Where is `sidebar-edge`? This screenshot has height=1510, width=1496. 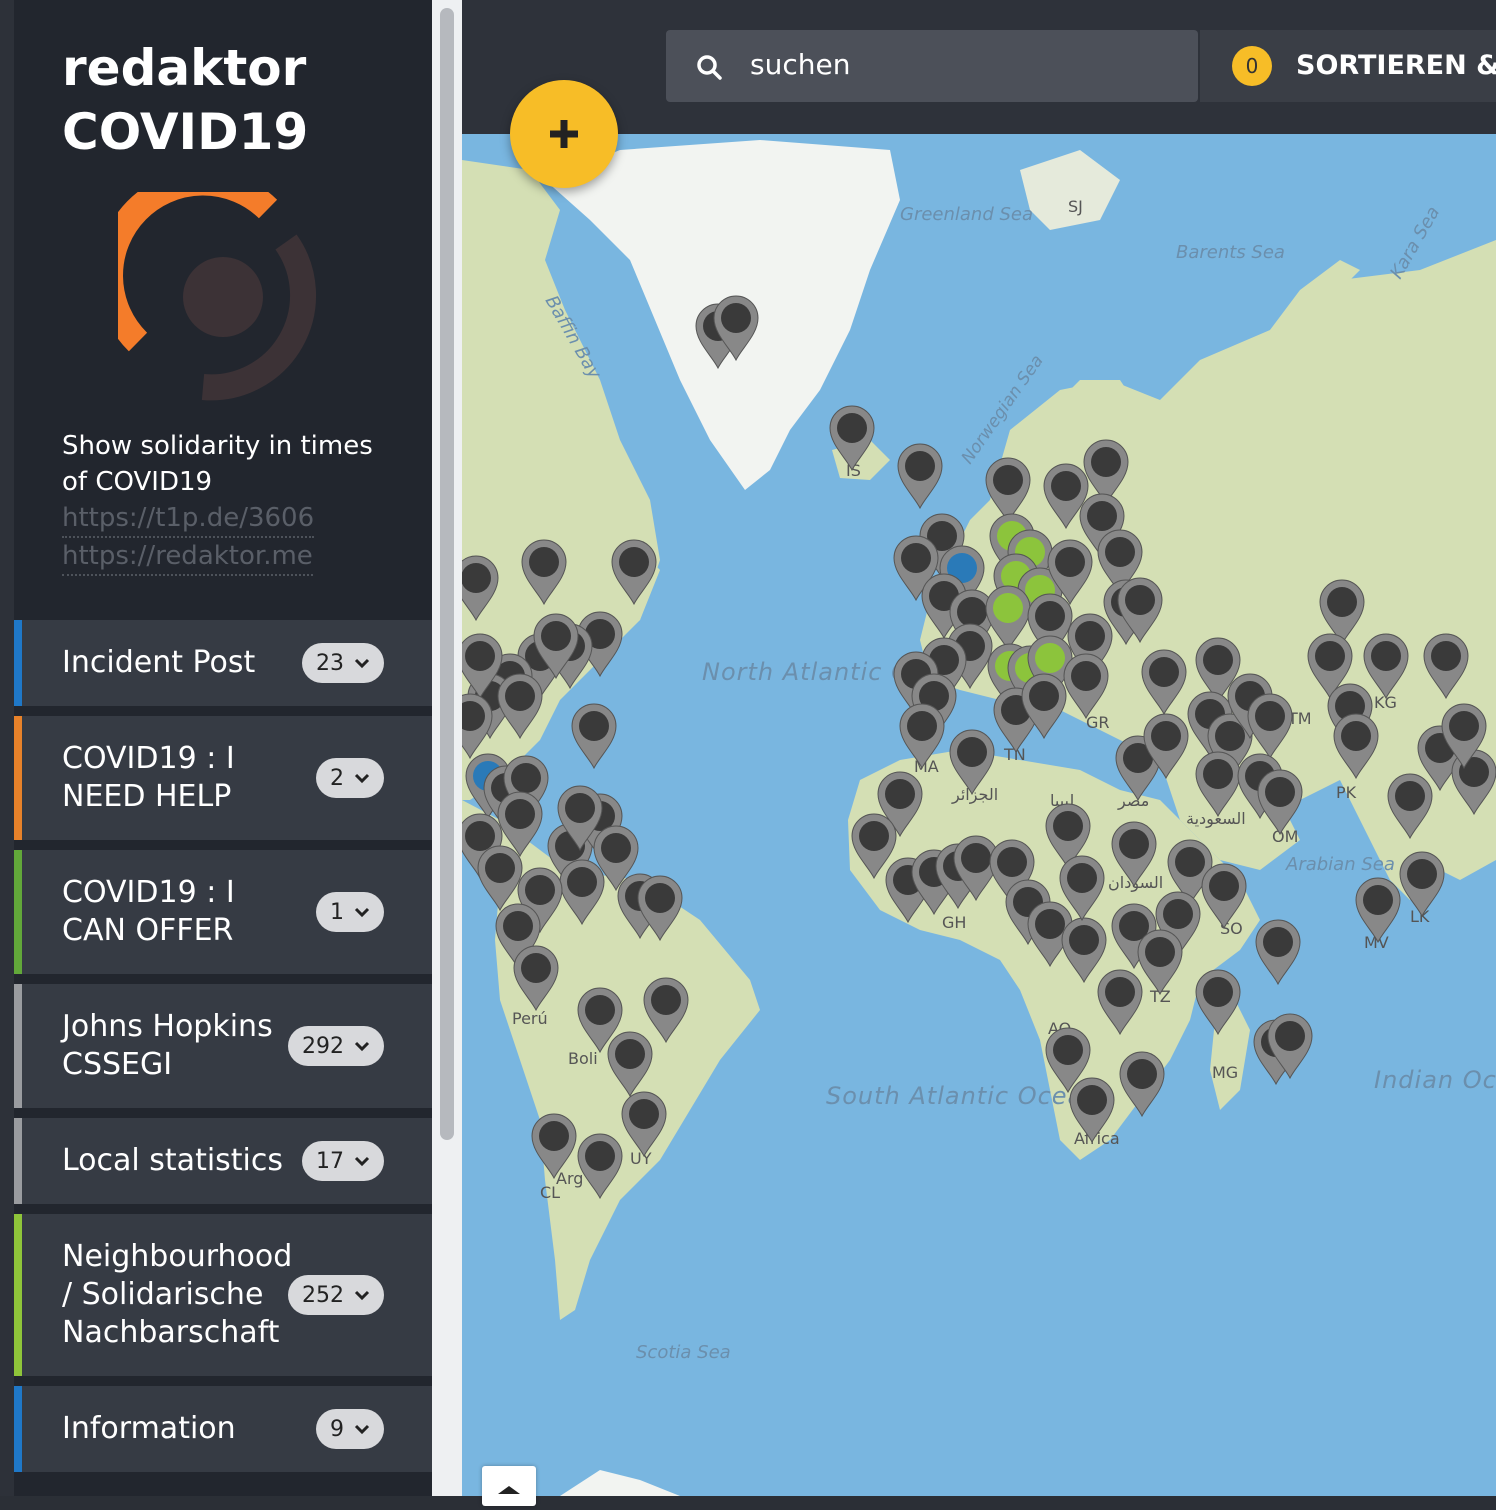
sidebar-edge is located at coordinates (7, 748).